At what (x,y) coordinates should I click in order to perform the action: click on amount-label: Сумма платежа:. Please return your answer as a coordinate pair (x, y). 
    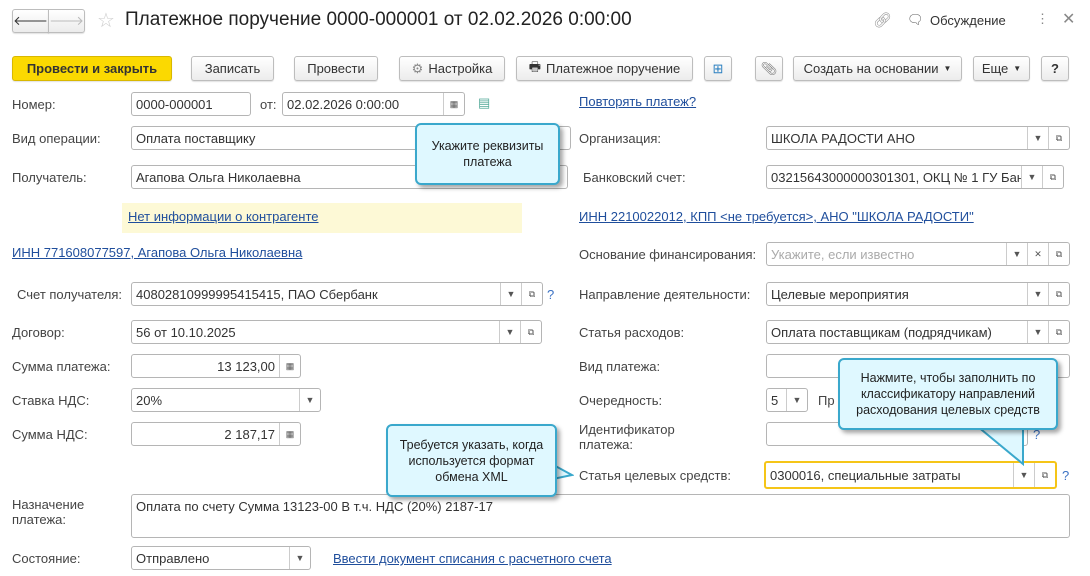
    Looking at the image, I should click on (61, 366).